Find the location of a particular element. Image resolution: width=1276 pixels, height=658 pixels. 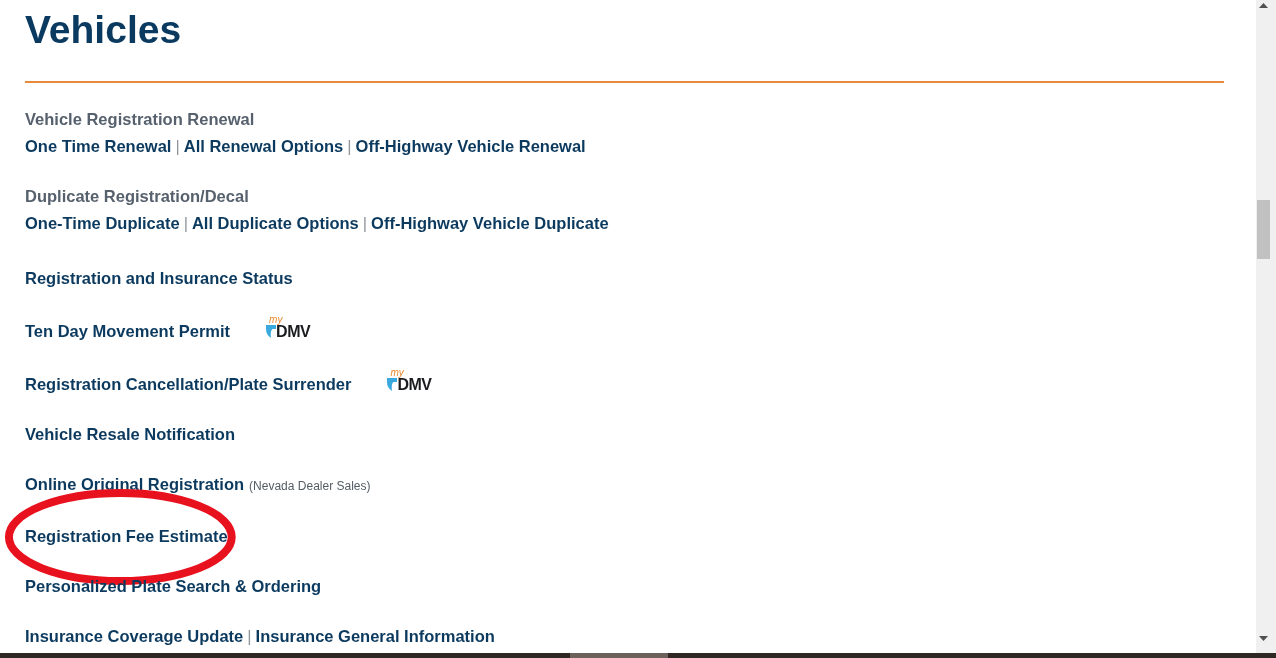

service-link: All Duplicate Options is located at coordinates (275, 223).